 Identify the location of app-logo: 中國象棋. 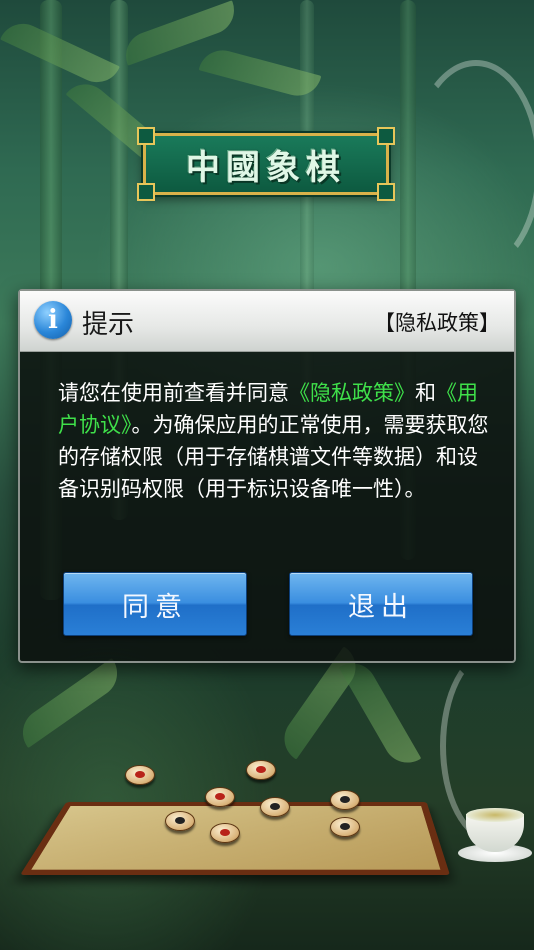
(266, 164).